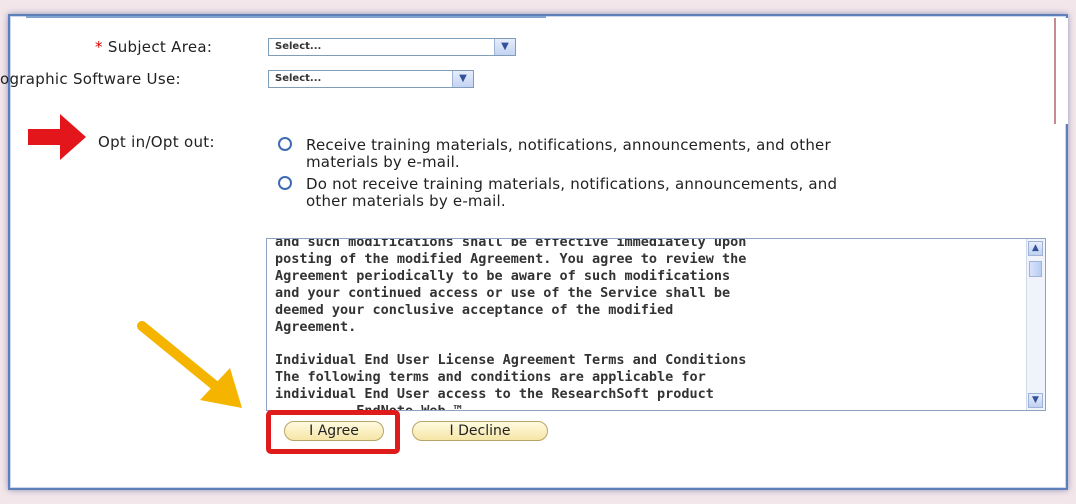 This screenshot has height=504, width=1076. What do you see at coordinates (286, 17) in the screenshot?
I see `header-divider` at bounding box center [286, 17].